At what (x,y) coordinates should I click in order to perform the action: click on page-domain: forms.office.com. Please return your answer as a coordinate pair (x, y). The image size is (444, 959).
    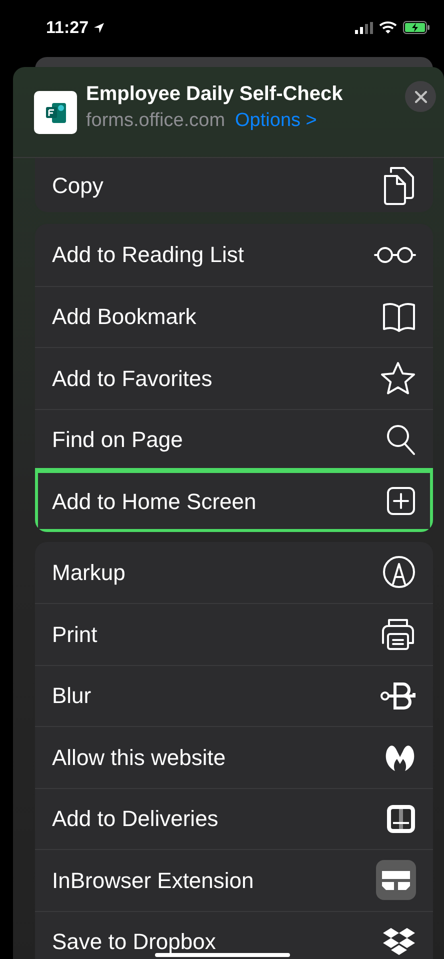
    Looking at the image, I should click on (156, 121).